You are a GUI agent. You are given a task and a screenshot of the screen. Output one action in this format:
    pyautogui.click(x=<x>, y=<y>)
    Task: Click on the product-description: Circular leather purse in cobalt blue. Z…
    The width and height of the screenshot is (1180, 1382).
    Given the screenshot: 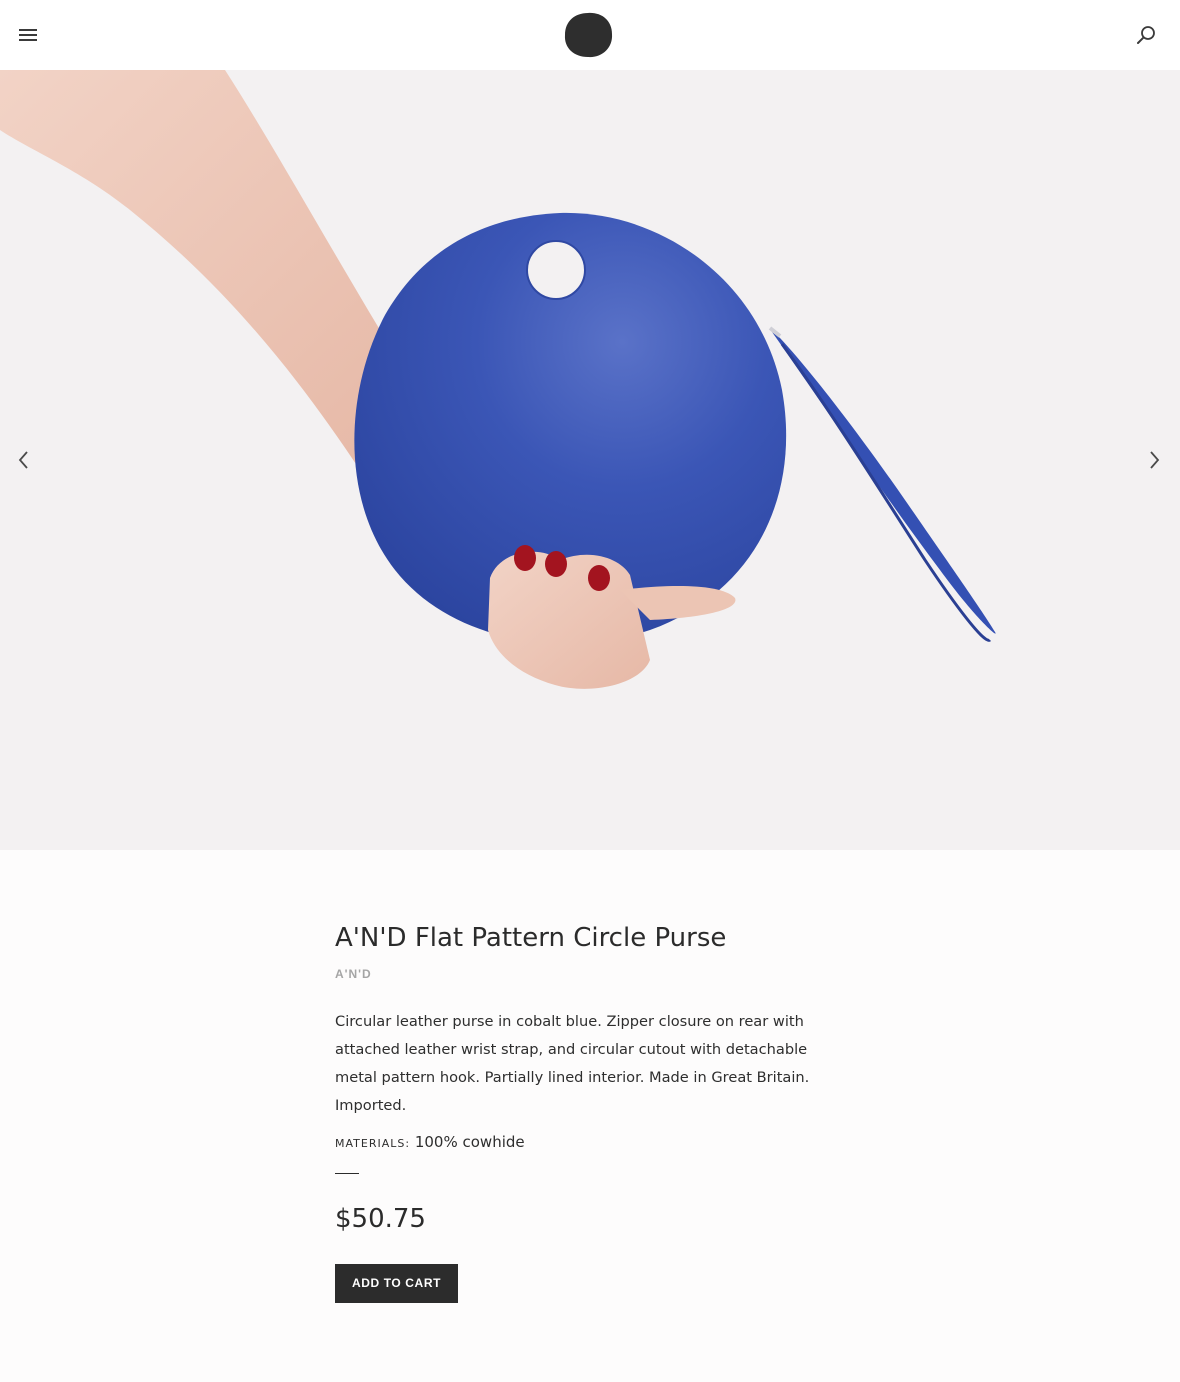 What is the action you would take?
    pyautogui.click(x=572, y=1063)
    